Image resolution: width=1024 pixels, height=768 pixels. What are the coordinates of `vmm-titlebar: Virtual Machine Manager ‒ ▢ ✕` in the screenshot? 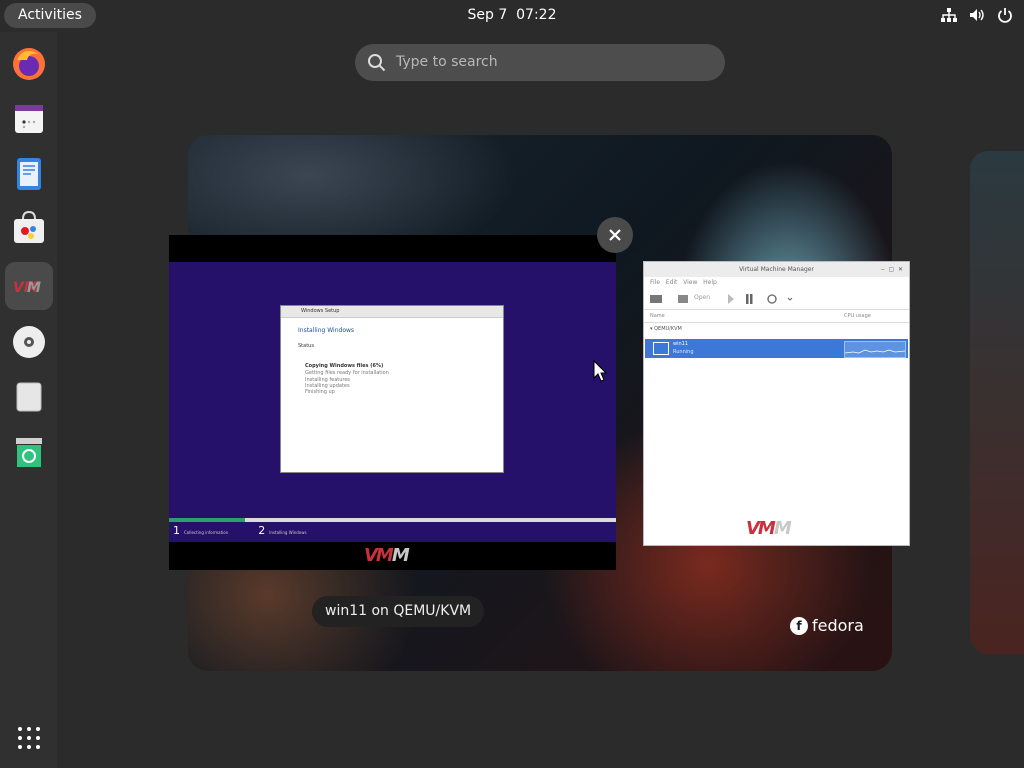 It's located at (776, 269).